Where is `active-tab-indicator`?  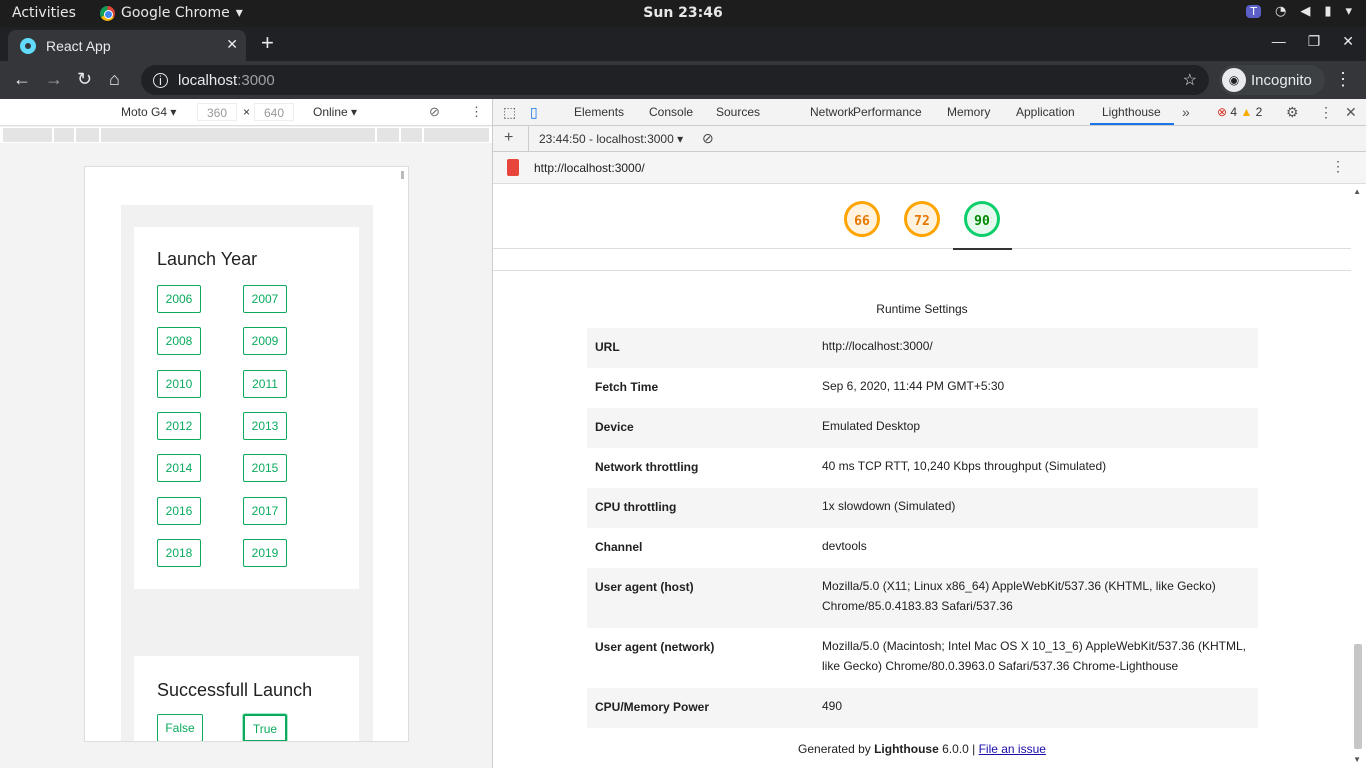 active-tab-indicator is located at coordinates (1132, 124).